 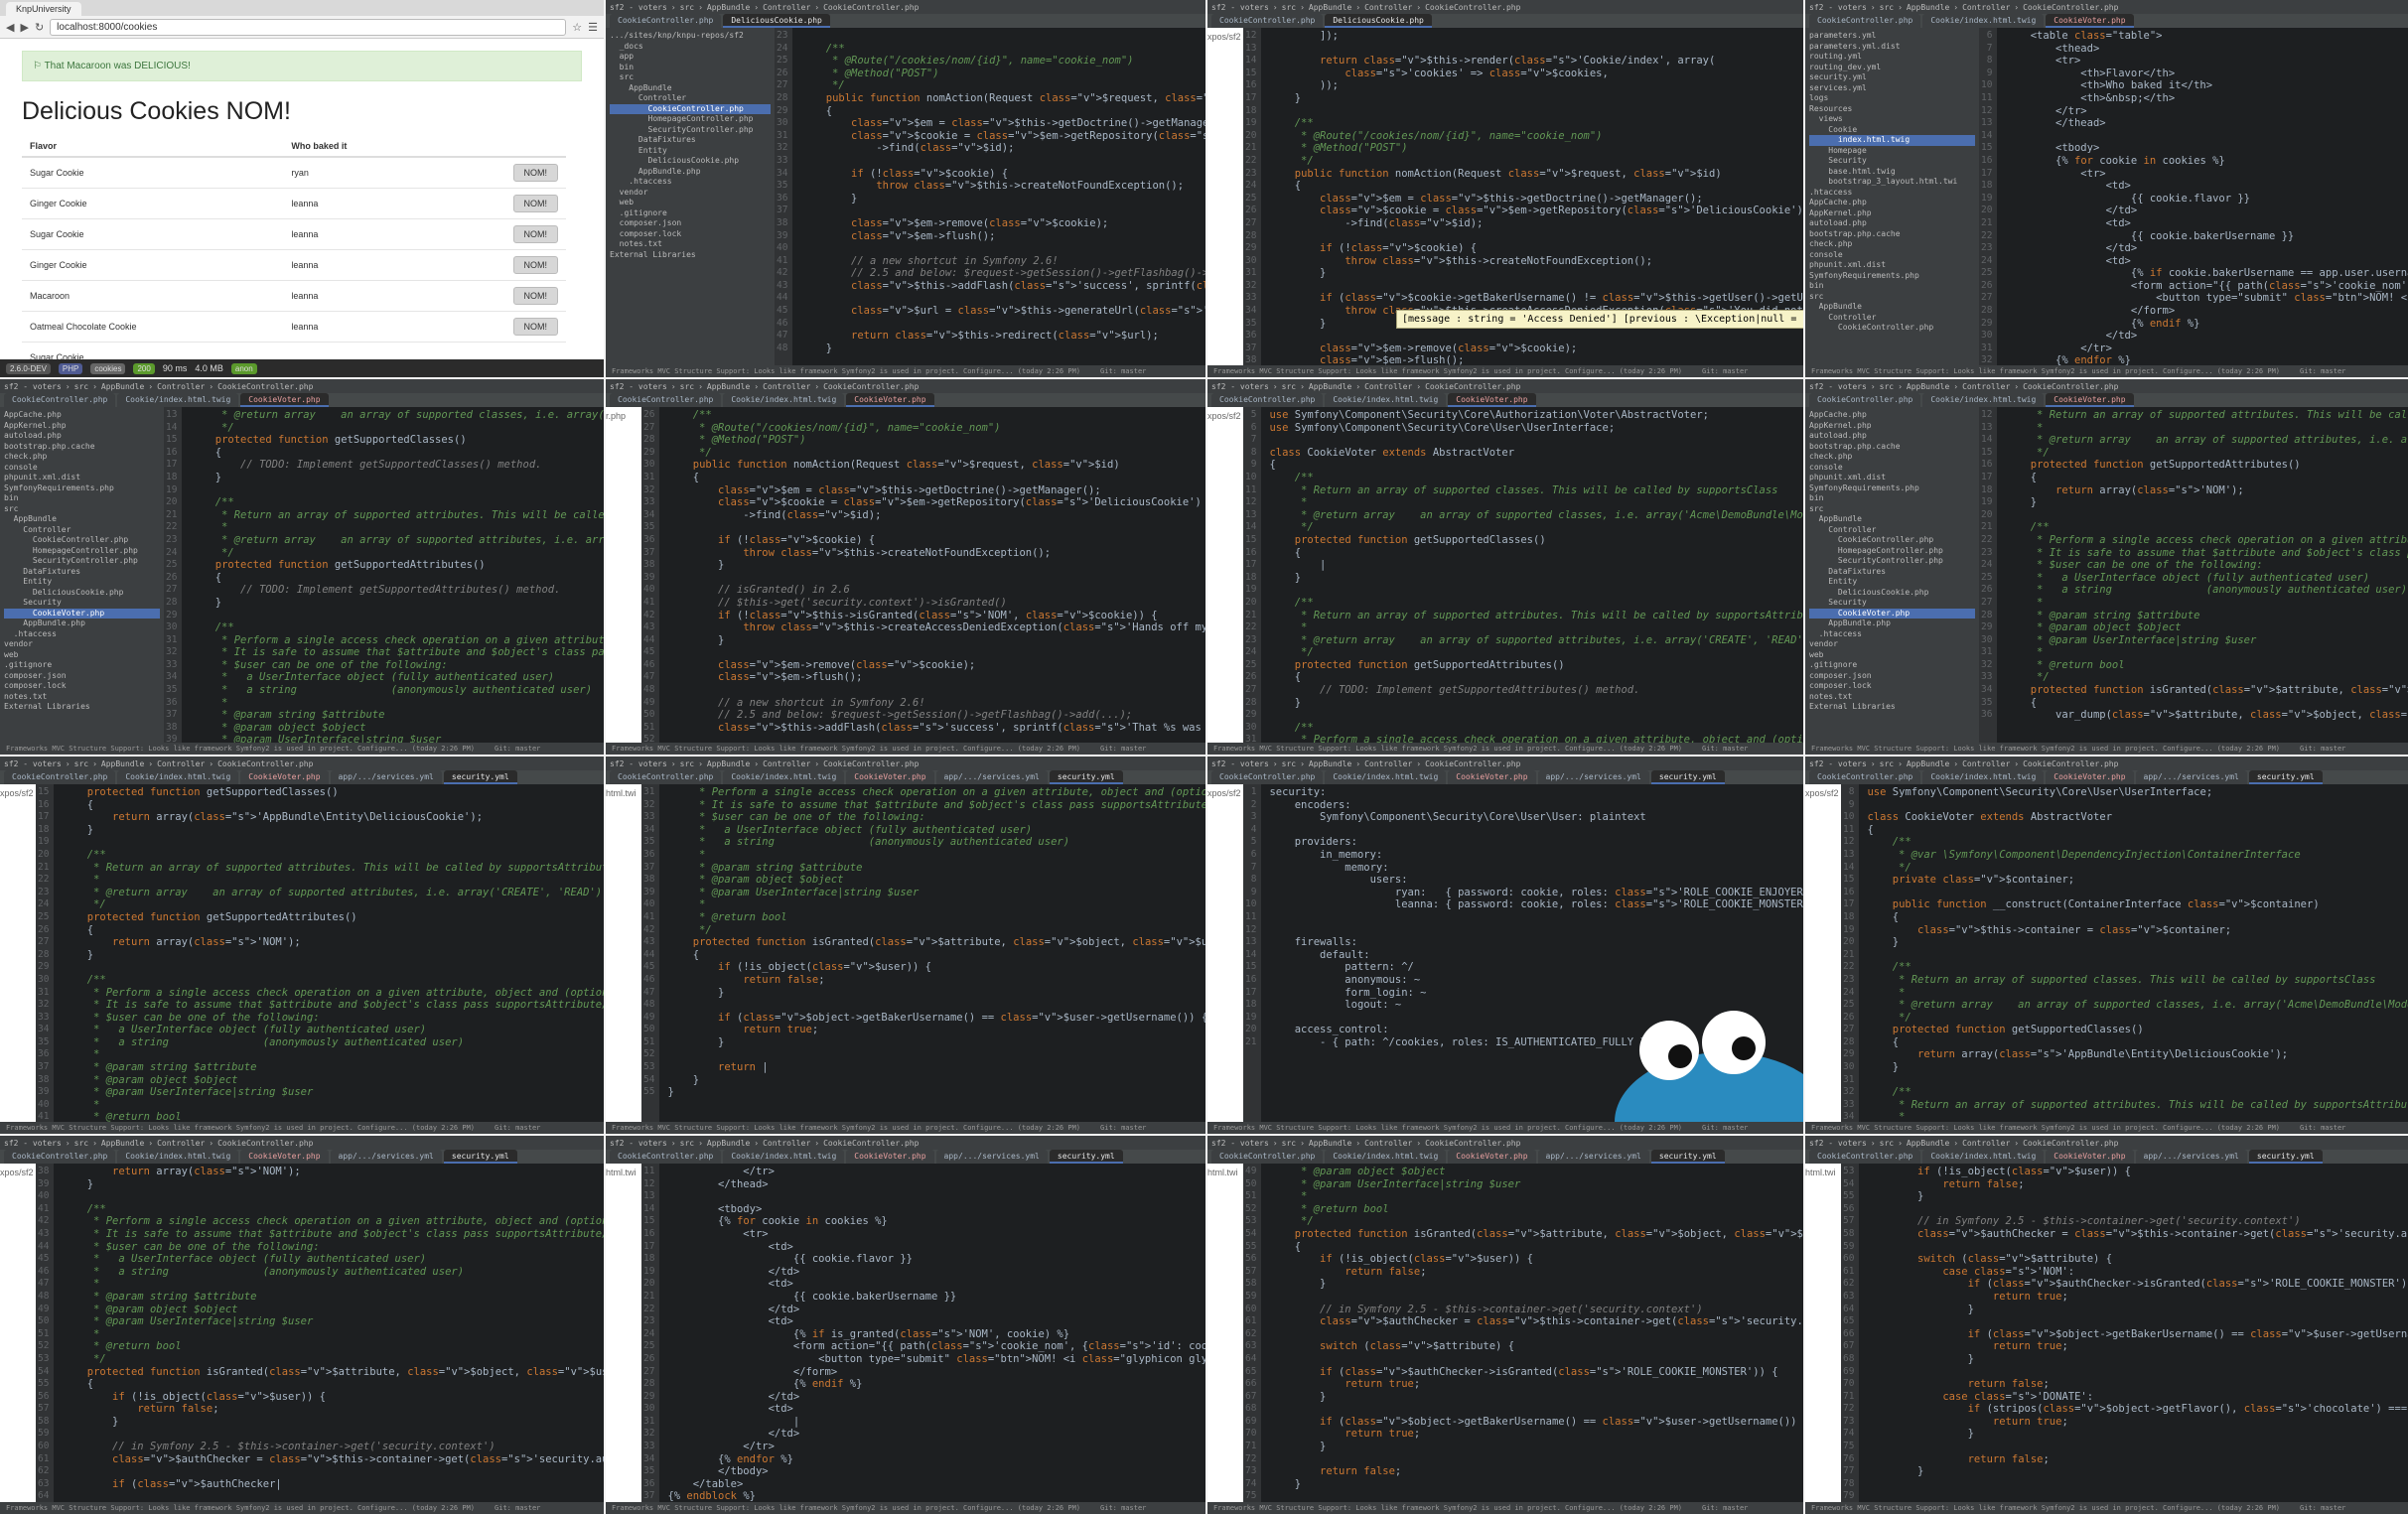 What do you see at coordinates (1892, 318) in the screenshot?
I see `tree-item: Controller` at bounding box center [1892, 318].